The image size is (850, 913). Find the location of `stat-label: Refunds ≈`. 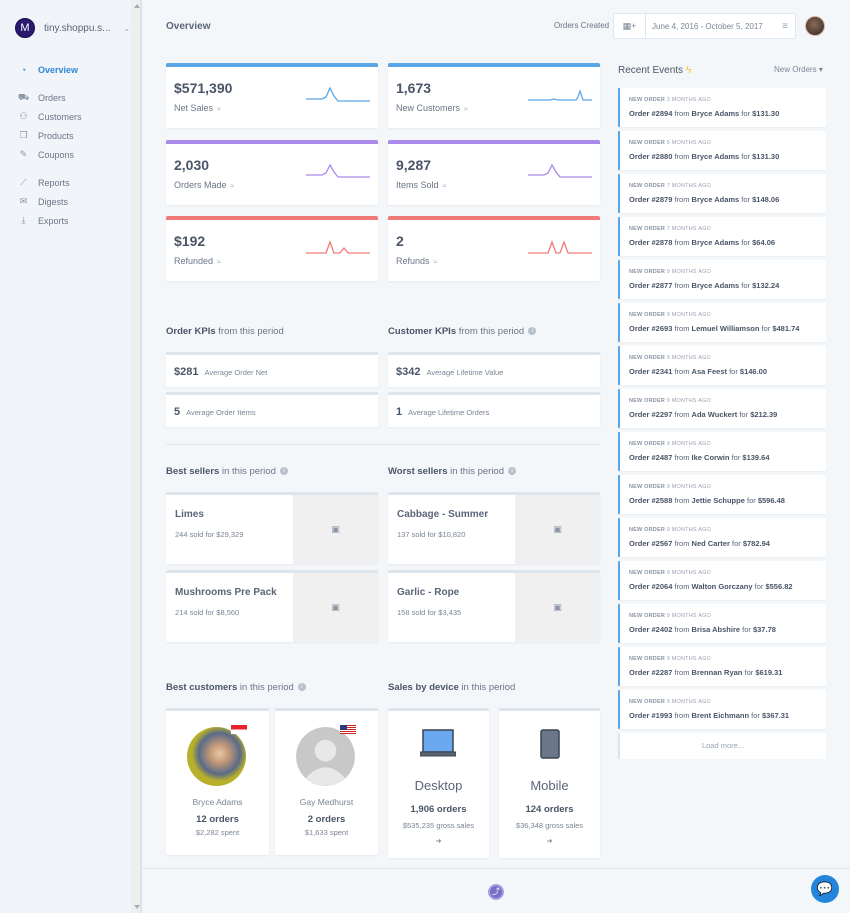

stat-label: Refunds ≈ is located at coordinates (417, 261).